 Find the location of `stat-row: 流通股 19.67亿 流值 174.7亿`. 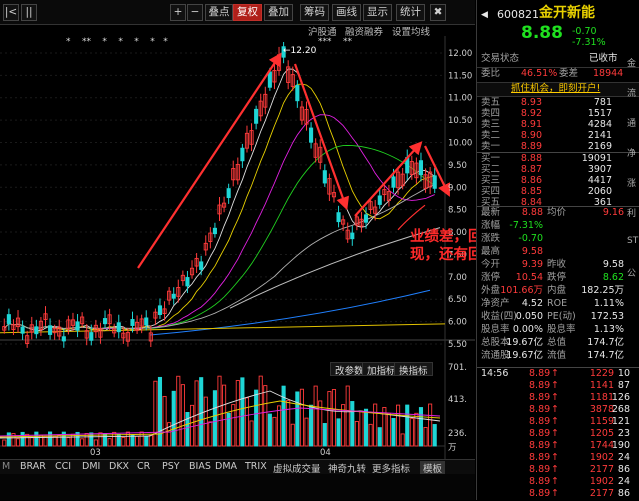

stat-row: 流通股 19.67亿 流值 174.7亿 is located at coordinates (558, 356).